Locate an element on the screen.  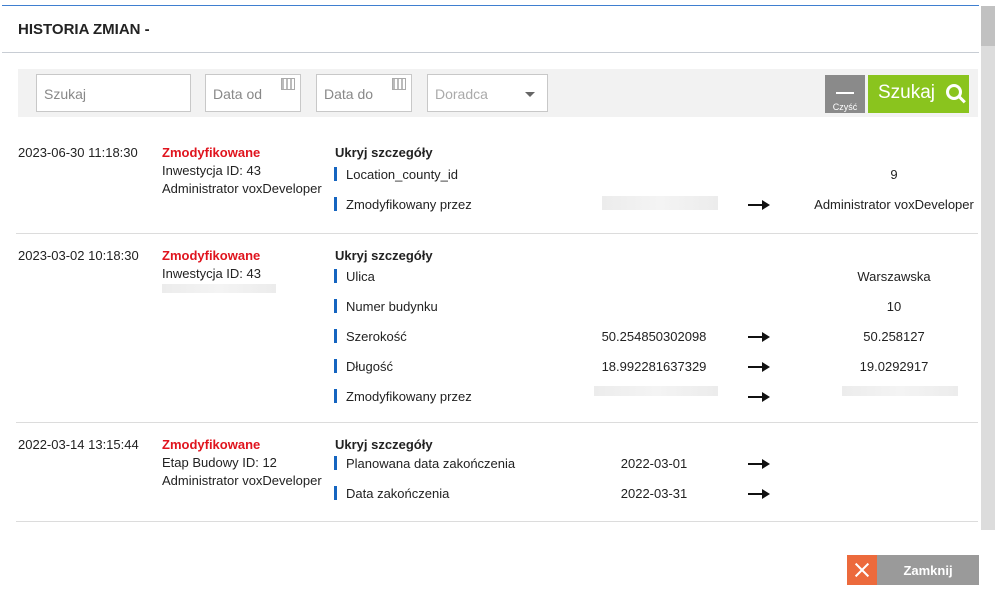
entry-datetime: 2023-03-02 10:18:30 is located at coordinates (78, 255).